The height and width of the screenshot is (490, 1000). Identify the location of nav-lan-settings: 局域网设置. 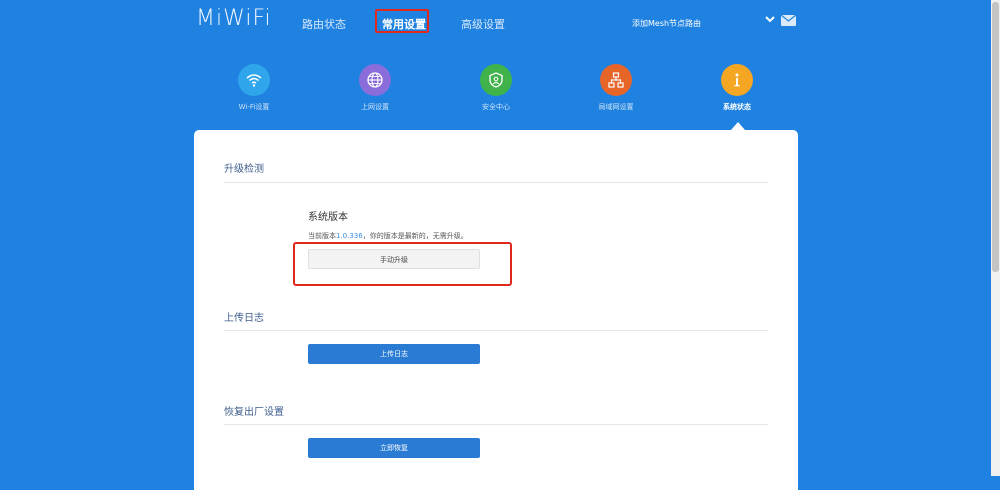
(616, 88).